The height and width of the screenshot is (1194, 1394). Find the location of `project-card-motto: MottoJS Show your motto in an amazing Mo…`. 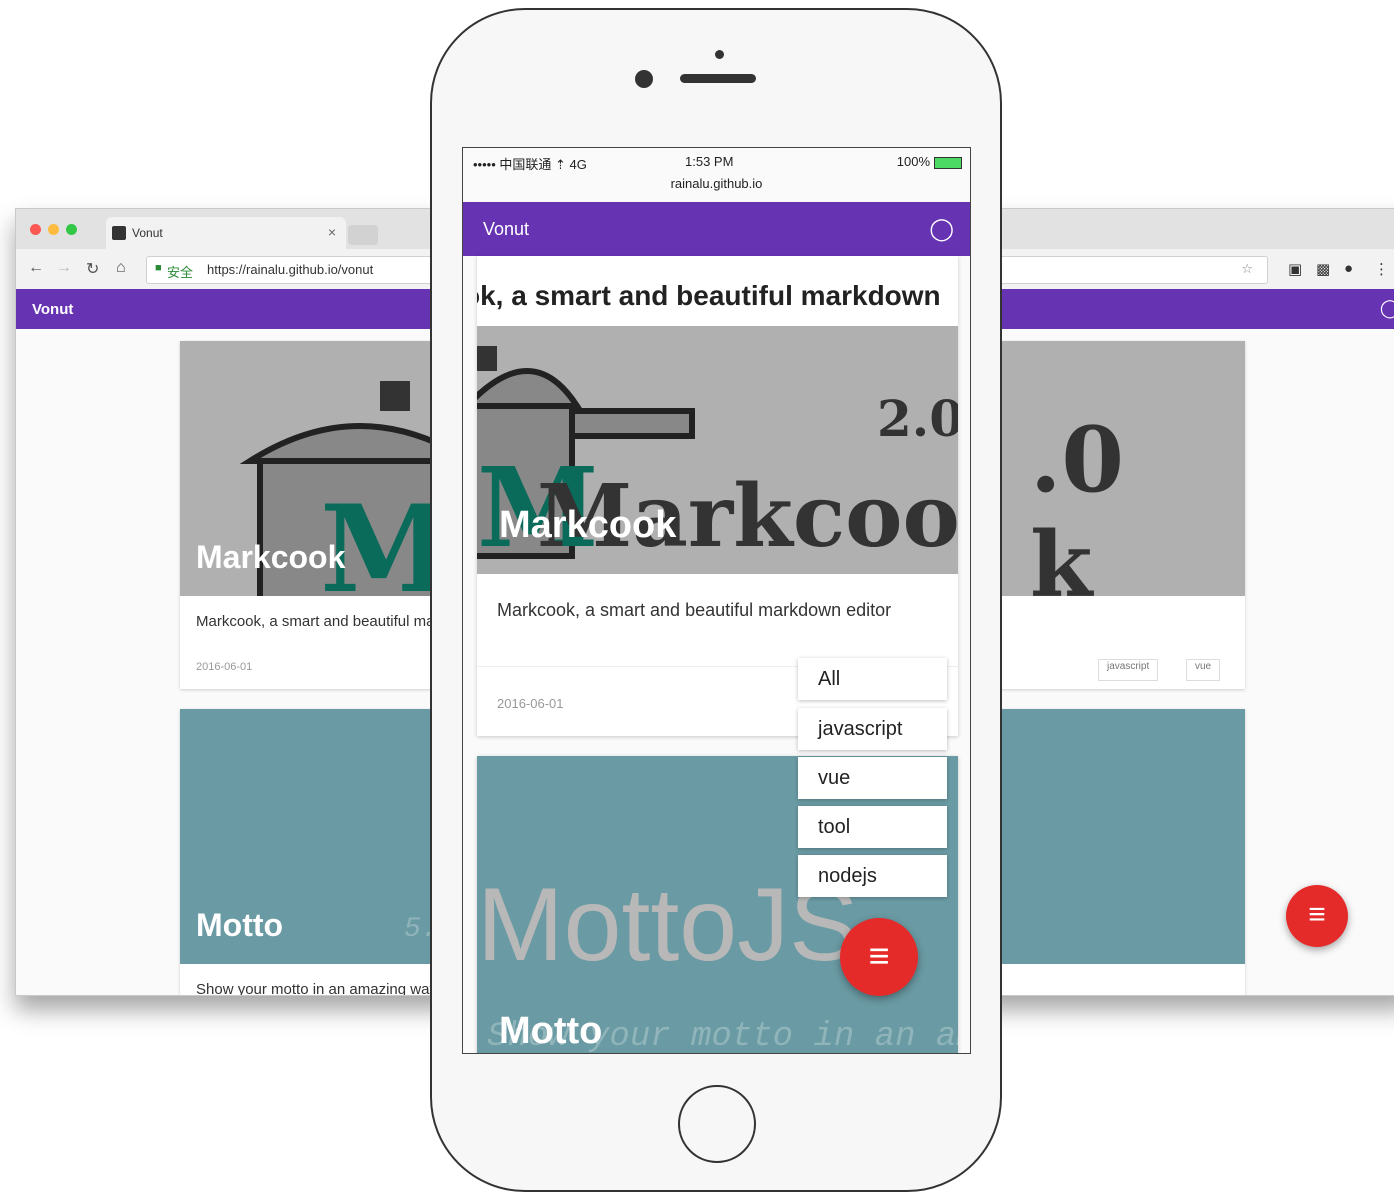

project-card-motto: MottoJS Show your motto in an amazing Mo… is located at coordinates (717, 904).